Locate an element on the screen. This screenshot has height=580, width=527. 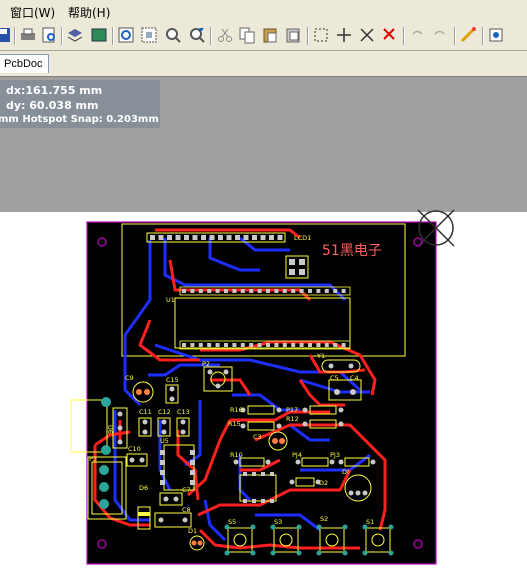
label-s1: S1 is located at coordinates (370, 522).